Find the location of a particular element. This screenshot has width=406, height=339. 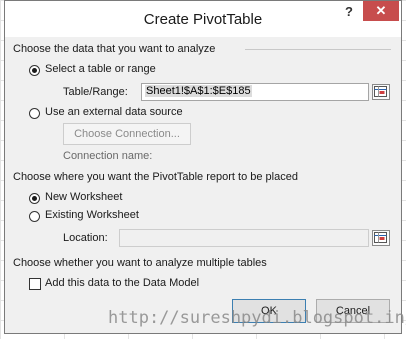

table-range-value: Sheet1!$A$1:$E$185 is located at coordinates (198, 91).